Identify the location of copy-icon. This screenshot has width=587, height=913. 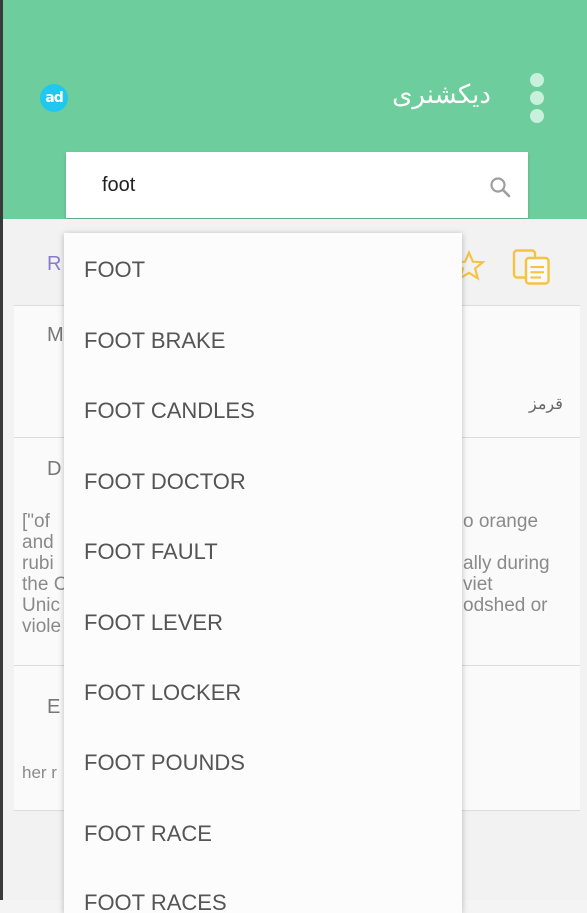
(532, 267).